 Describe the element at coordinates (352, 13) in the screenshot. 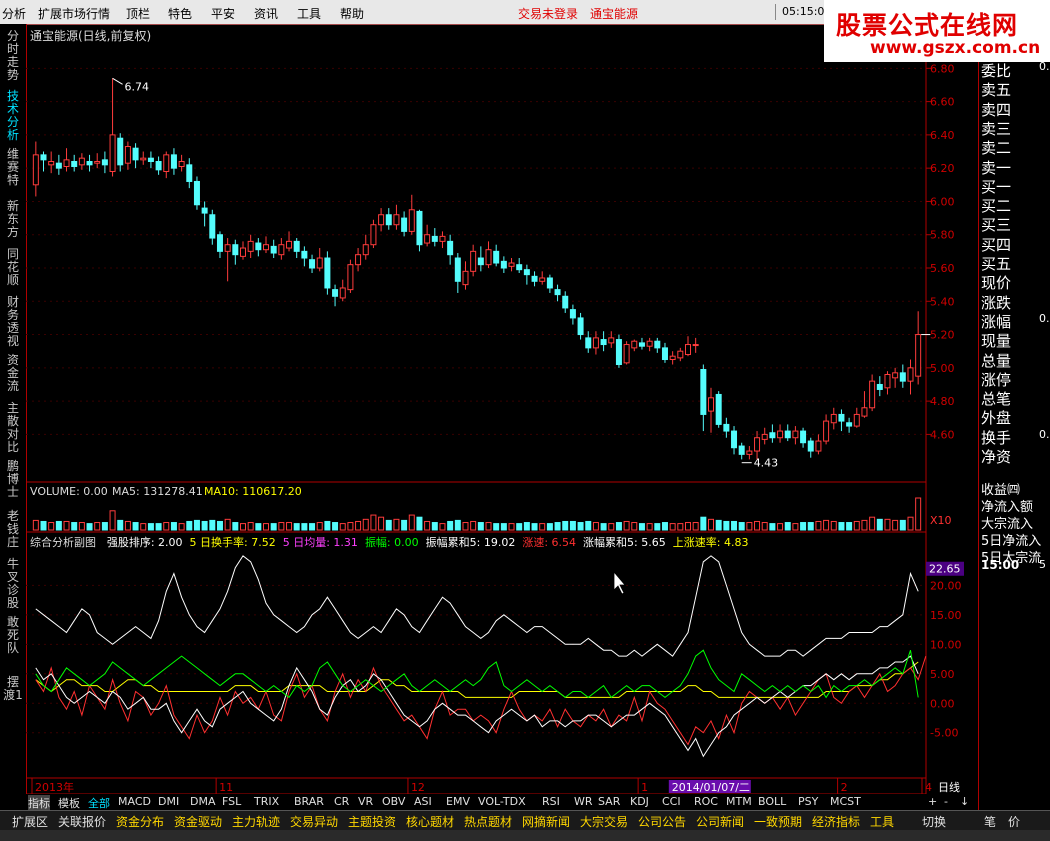

I see `menu-item-help: 帮助` at that location.